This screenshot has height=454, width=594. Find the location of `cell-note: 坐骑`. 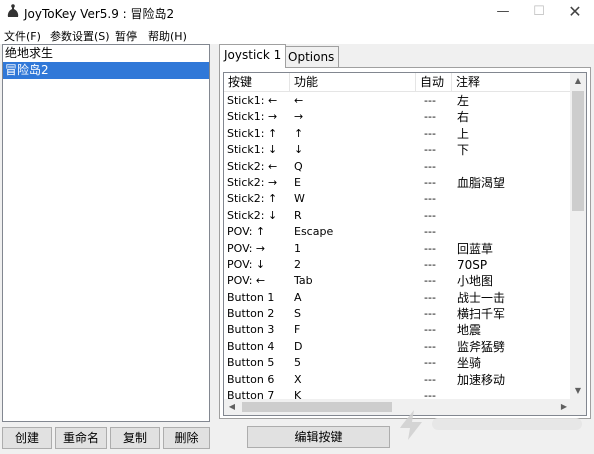

cell-note: 坐骑 is located at coordinates (469, 363).